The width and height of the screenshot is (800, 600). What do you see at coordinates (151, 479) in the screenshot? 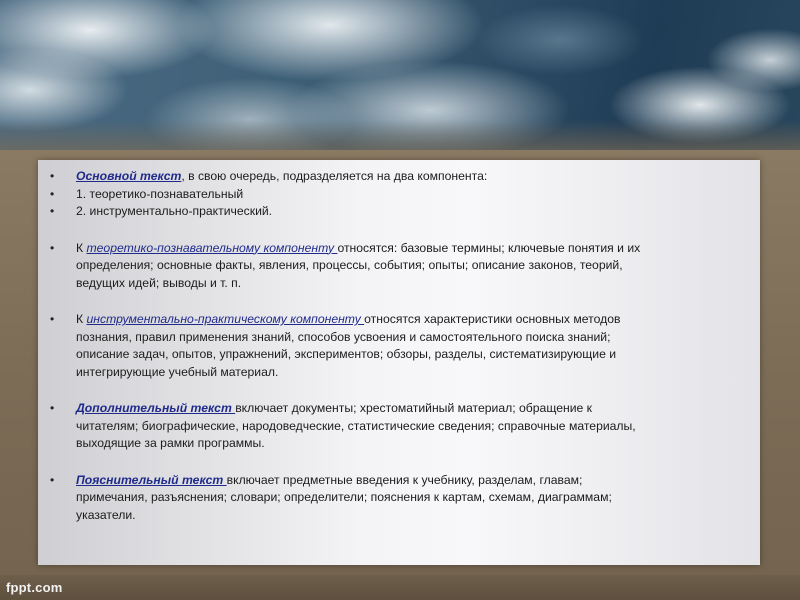
I see `term-explanatory-text: Пояснительный текст` at bounding box center [151, 479].